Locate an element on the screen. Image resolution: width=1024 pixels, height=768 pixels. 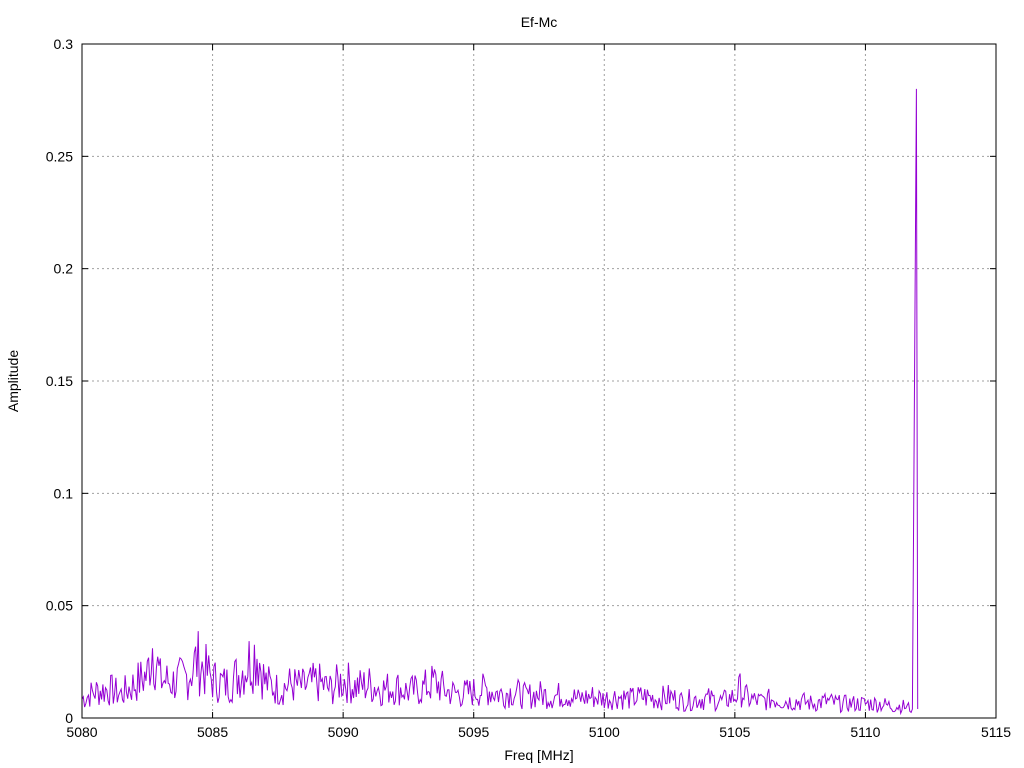
y-axis-title: Amplitude is located at coordinates (13, 381).